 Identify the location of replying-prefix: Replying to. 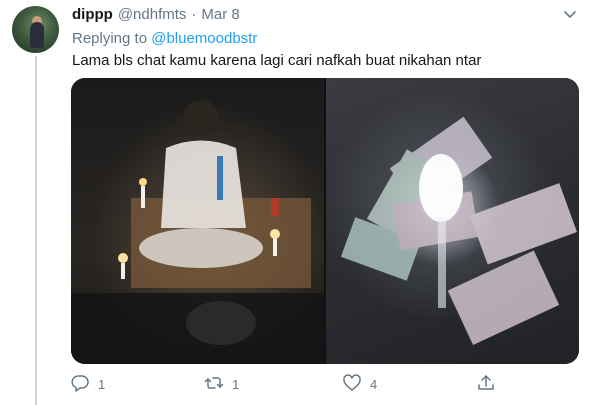
(110, 38).